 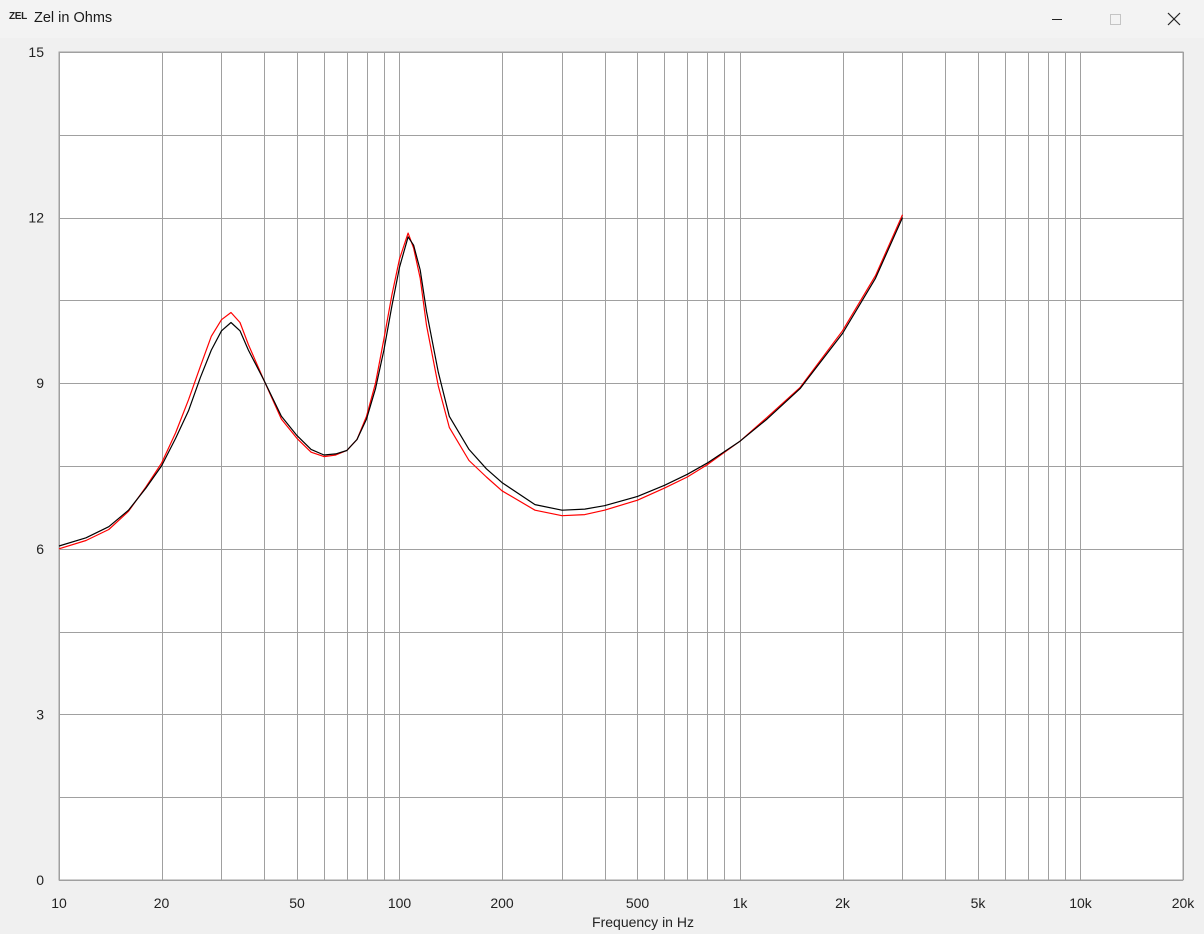 I want to click on x-tick-labels: 10 20 50 100 200 500 1k 2k 5k 10k 20k, so click(x=623, y=903).